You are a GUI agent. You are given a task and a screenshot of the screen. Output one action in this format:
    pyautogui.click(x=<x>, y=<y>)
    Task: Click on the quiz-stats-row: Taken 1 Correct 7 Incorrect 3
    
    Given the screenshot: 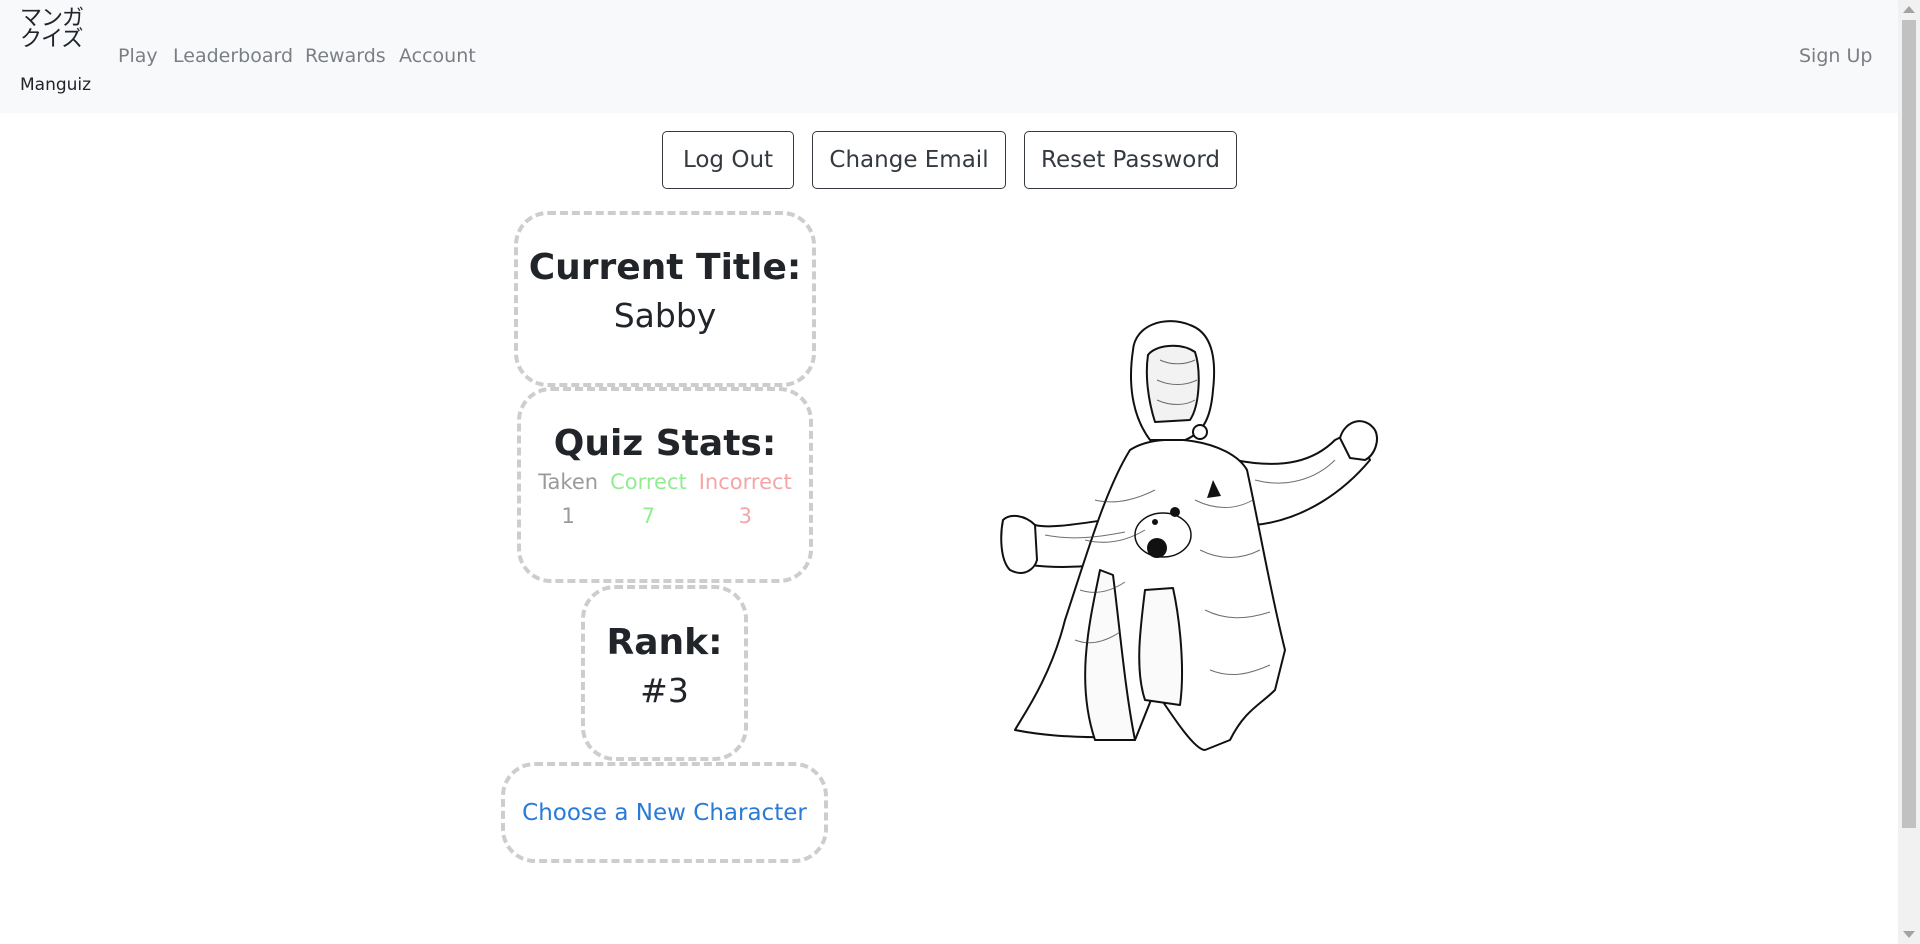 What is the action you would take?
    pyautogui.click(x=665, y=499)
    